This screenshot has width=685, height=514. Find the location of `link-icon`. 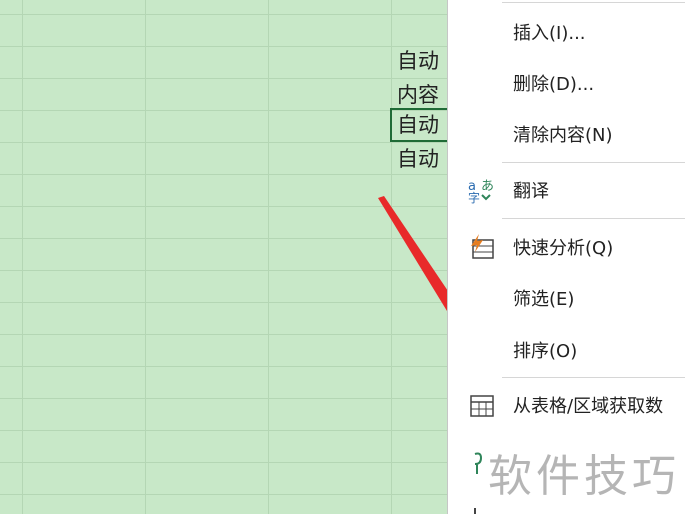

link-icon is located at coordinates (482, 506).